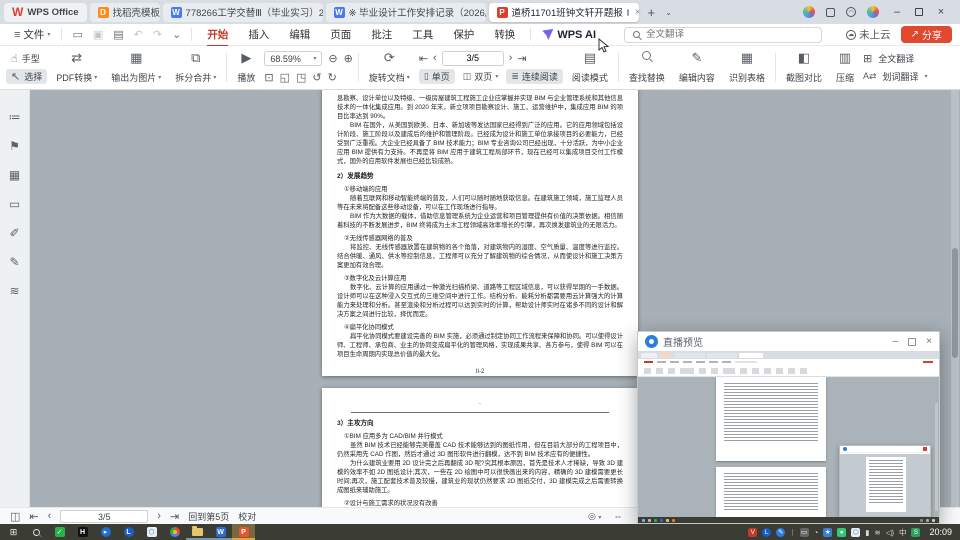  What do you see at coordinates (668, 12) in the screenshot?
I see `tab-list-caret-icon: ⌄` at bounding box center [668, 12].